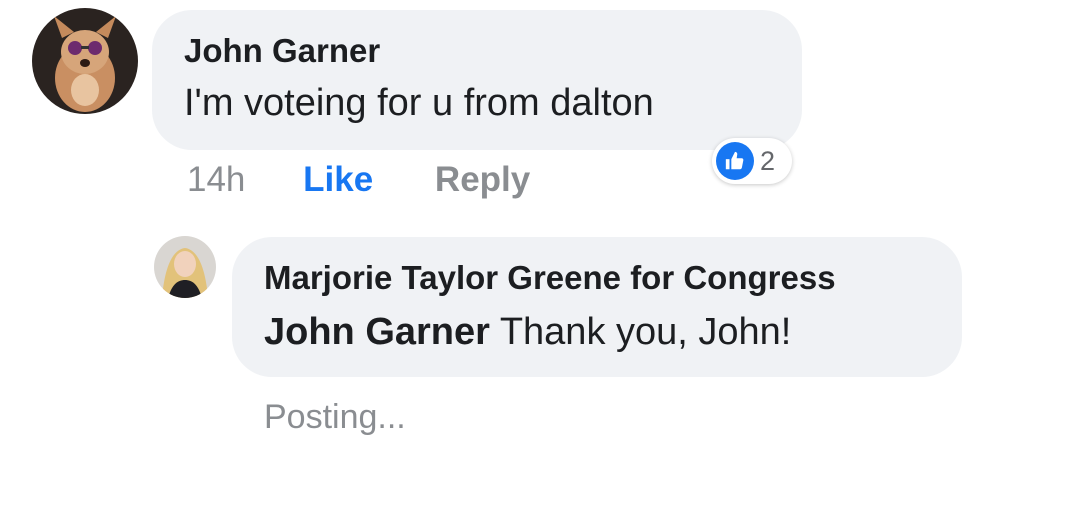 Image resolution: width=1080 pixels, height=522 pixels. What do you see at coordinates (282, 51) in the screenshot?
I see `comment-author: John Garner` at bounding box center [282, 51].